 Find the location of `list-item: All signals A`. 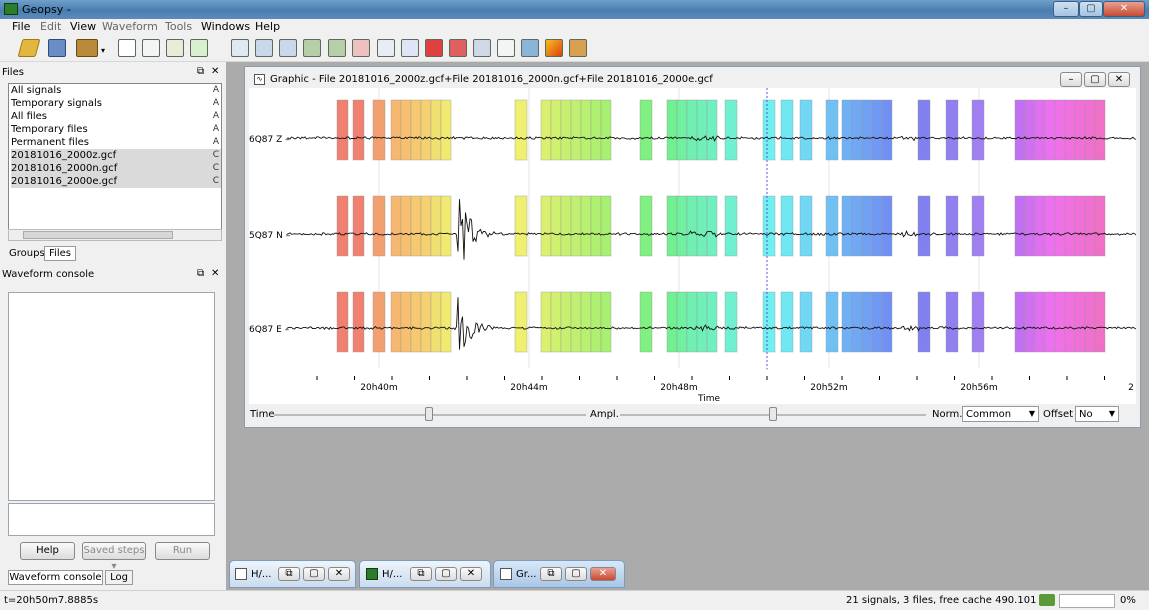

list-item: All signals A is located at coordinates (116, 90).